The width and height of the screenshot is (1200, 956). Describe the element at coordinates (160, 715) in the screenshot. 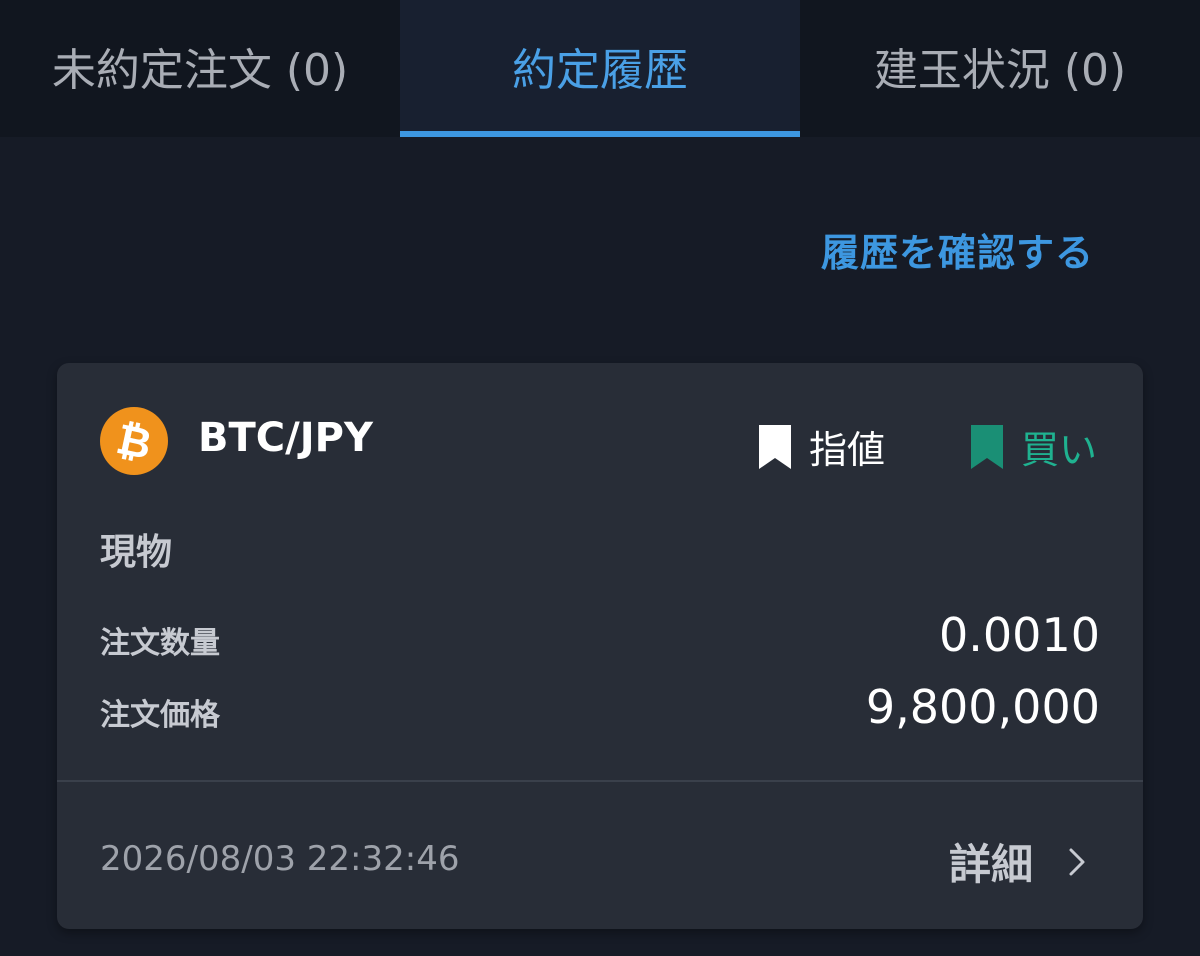

I see `order-price-label: 注文価格` at that location.